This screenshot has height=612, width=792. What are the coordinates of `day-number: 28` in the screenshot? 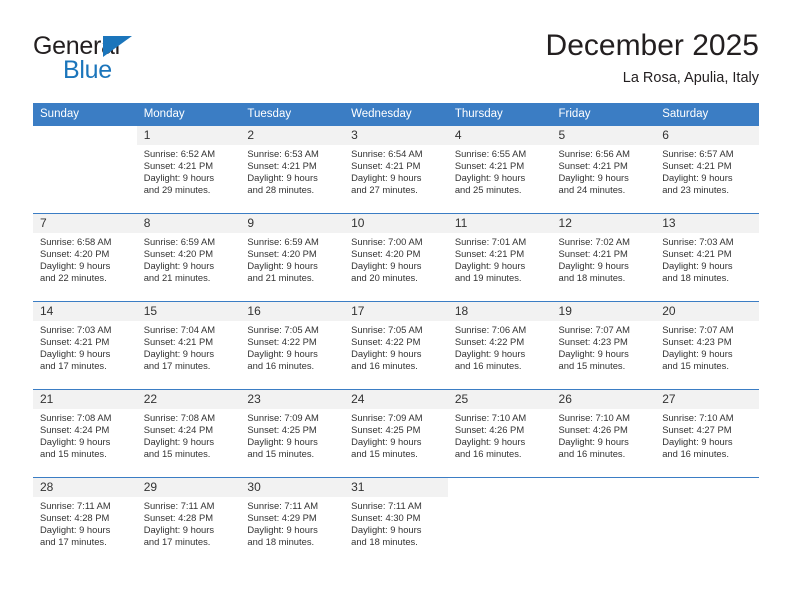 It's located at (85, 487).